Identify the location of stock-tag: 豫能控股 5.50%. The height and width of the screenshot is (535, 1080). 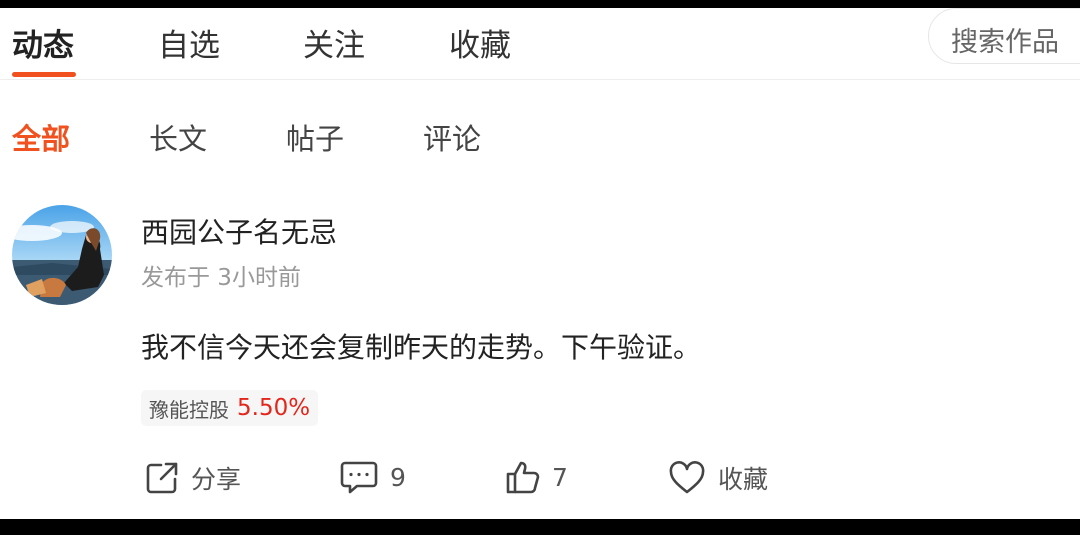
(230, 408).